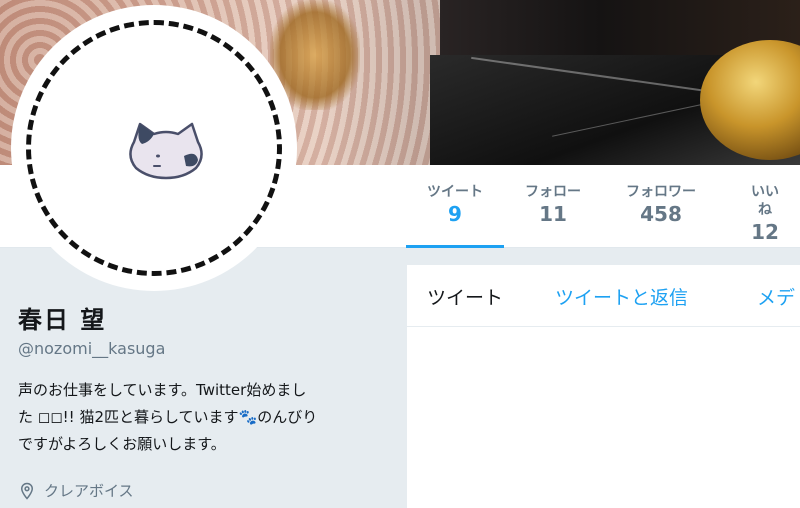  I want to click on location-text: クレアボイス, so click(89, 491).